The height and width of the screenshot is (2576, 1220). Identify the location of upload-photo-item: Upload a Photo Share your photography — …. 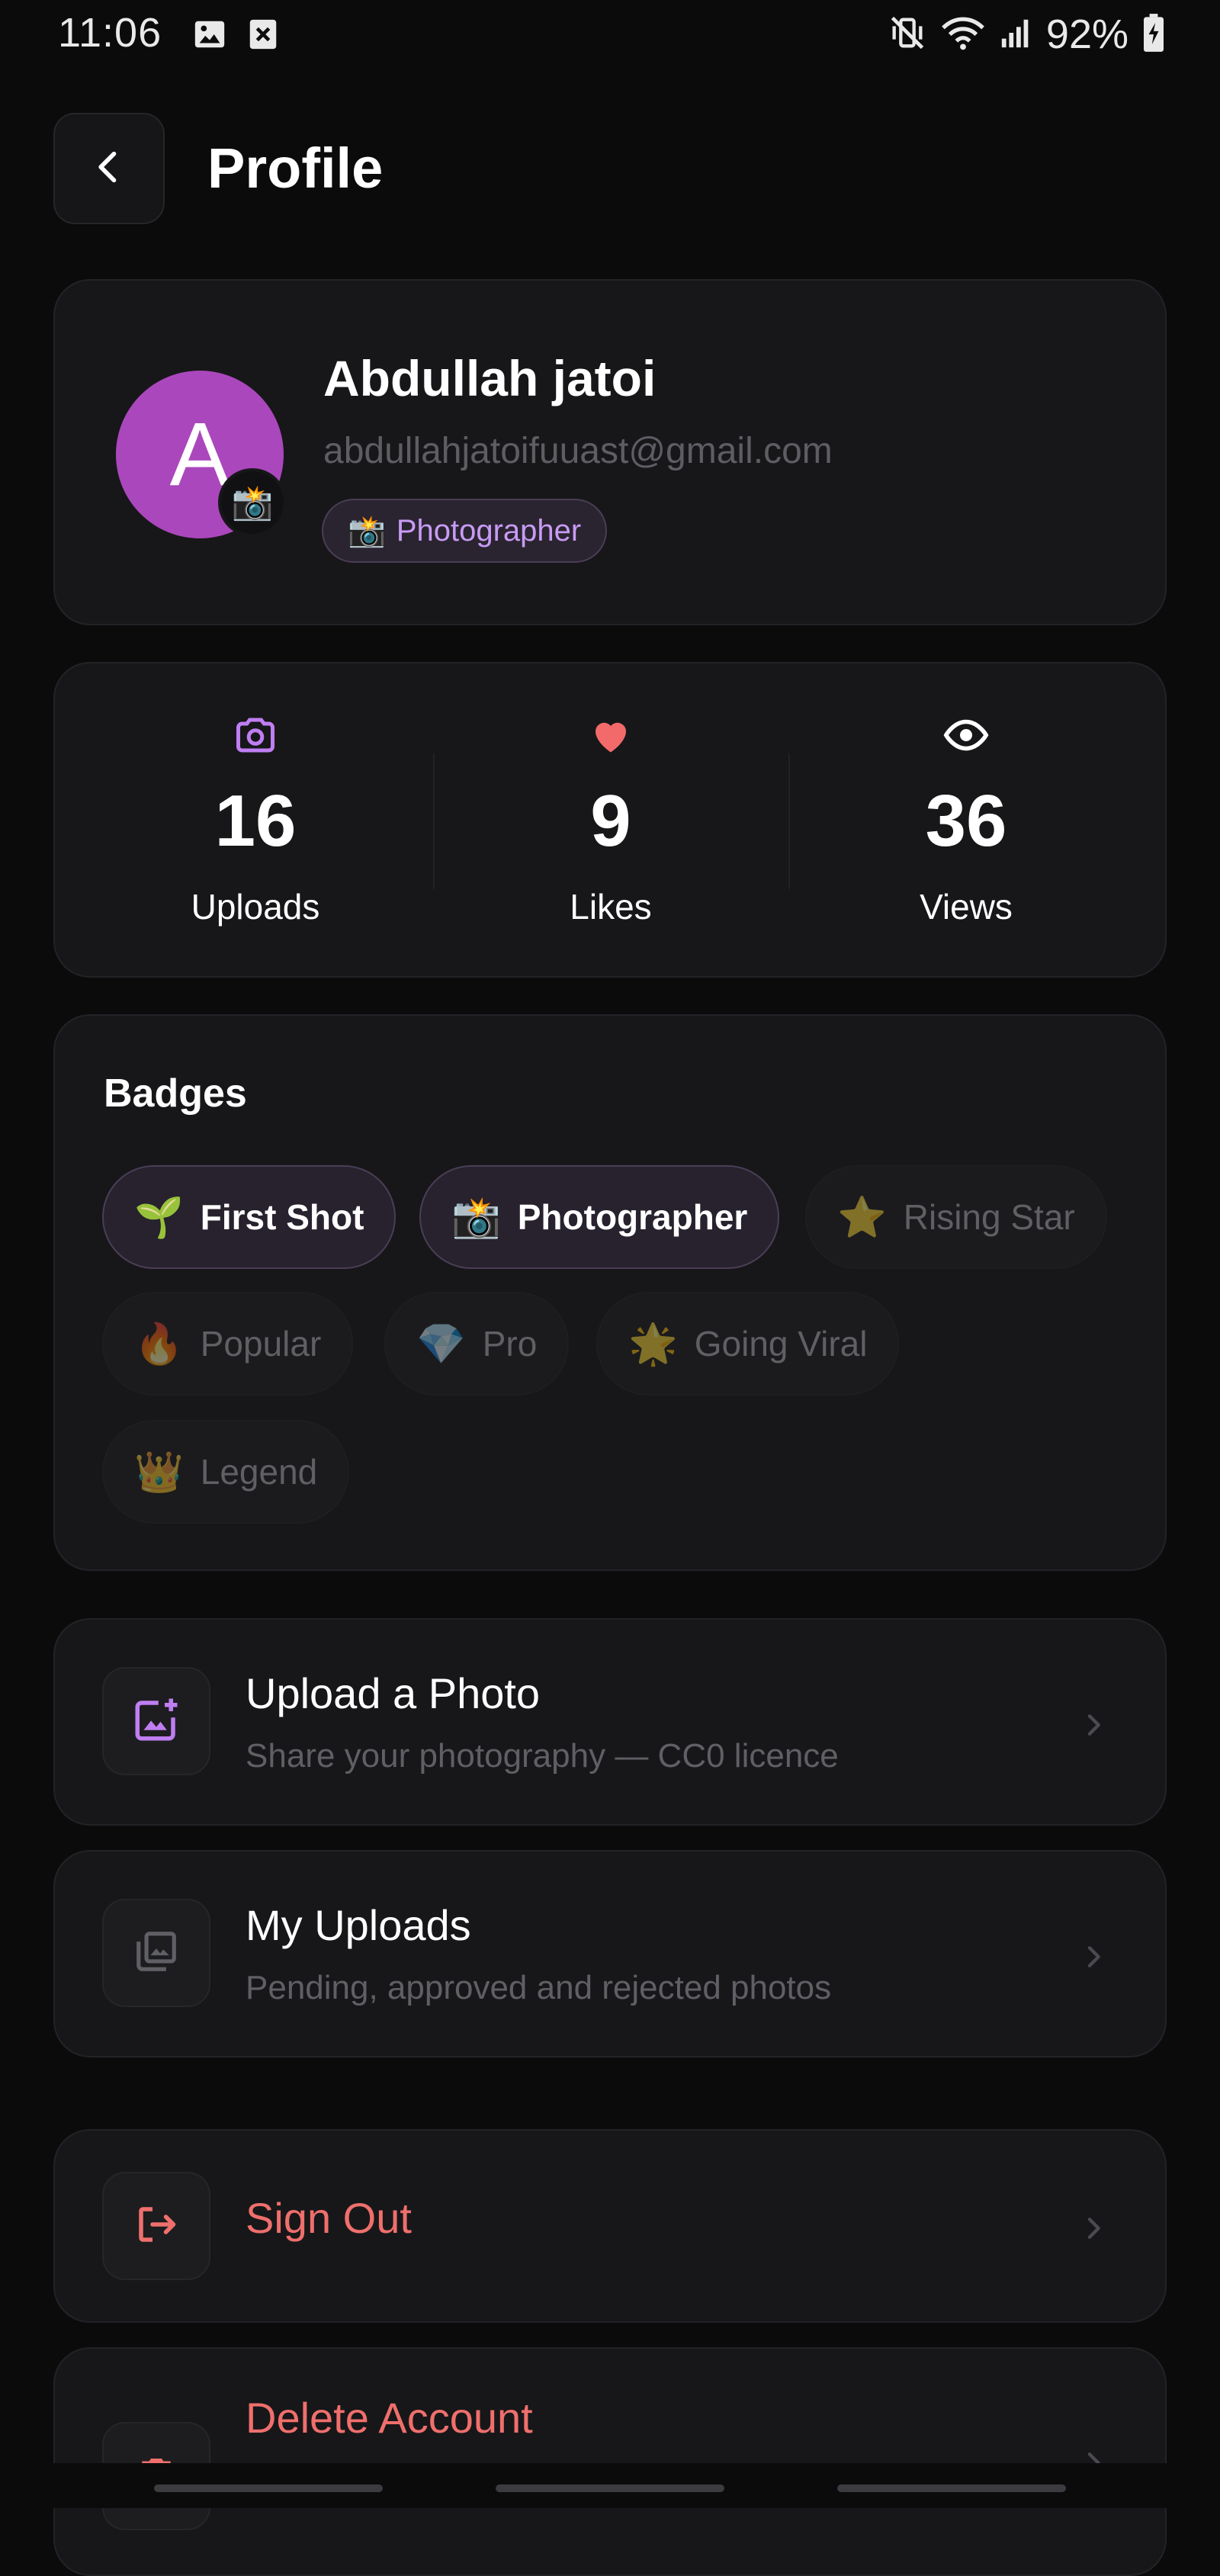
(610, 1722).